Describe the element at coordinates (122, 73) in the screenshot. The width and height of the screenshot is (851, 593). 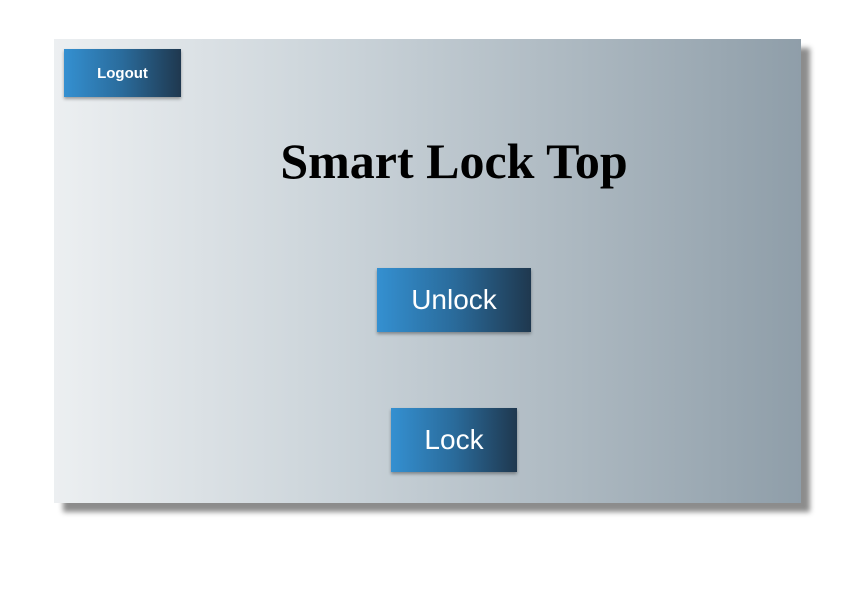
I see `logout-button: Logout` at that location.